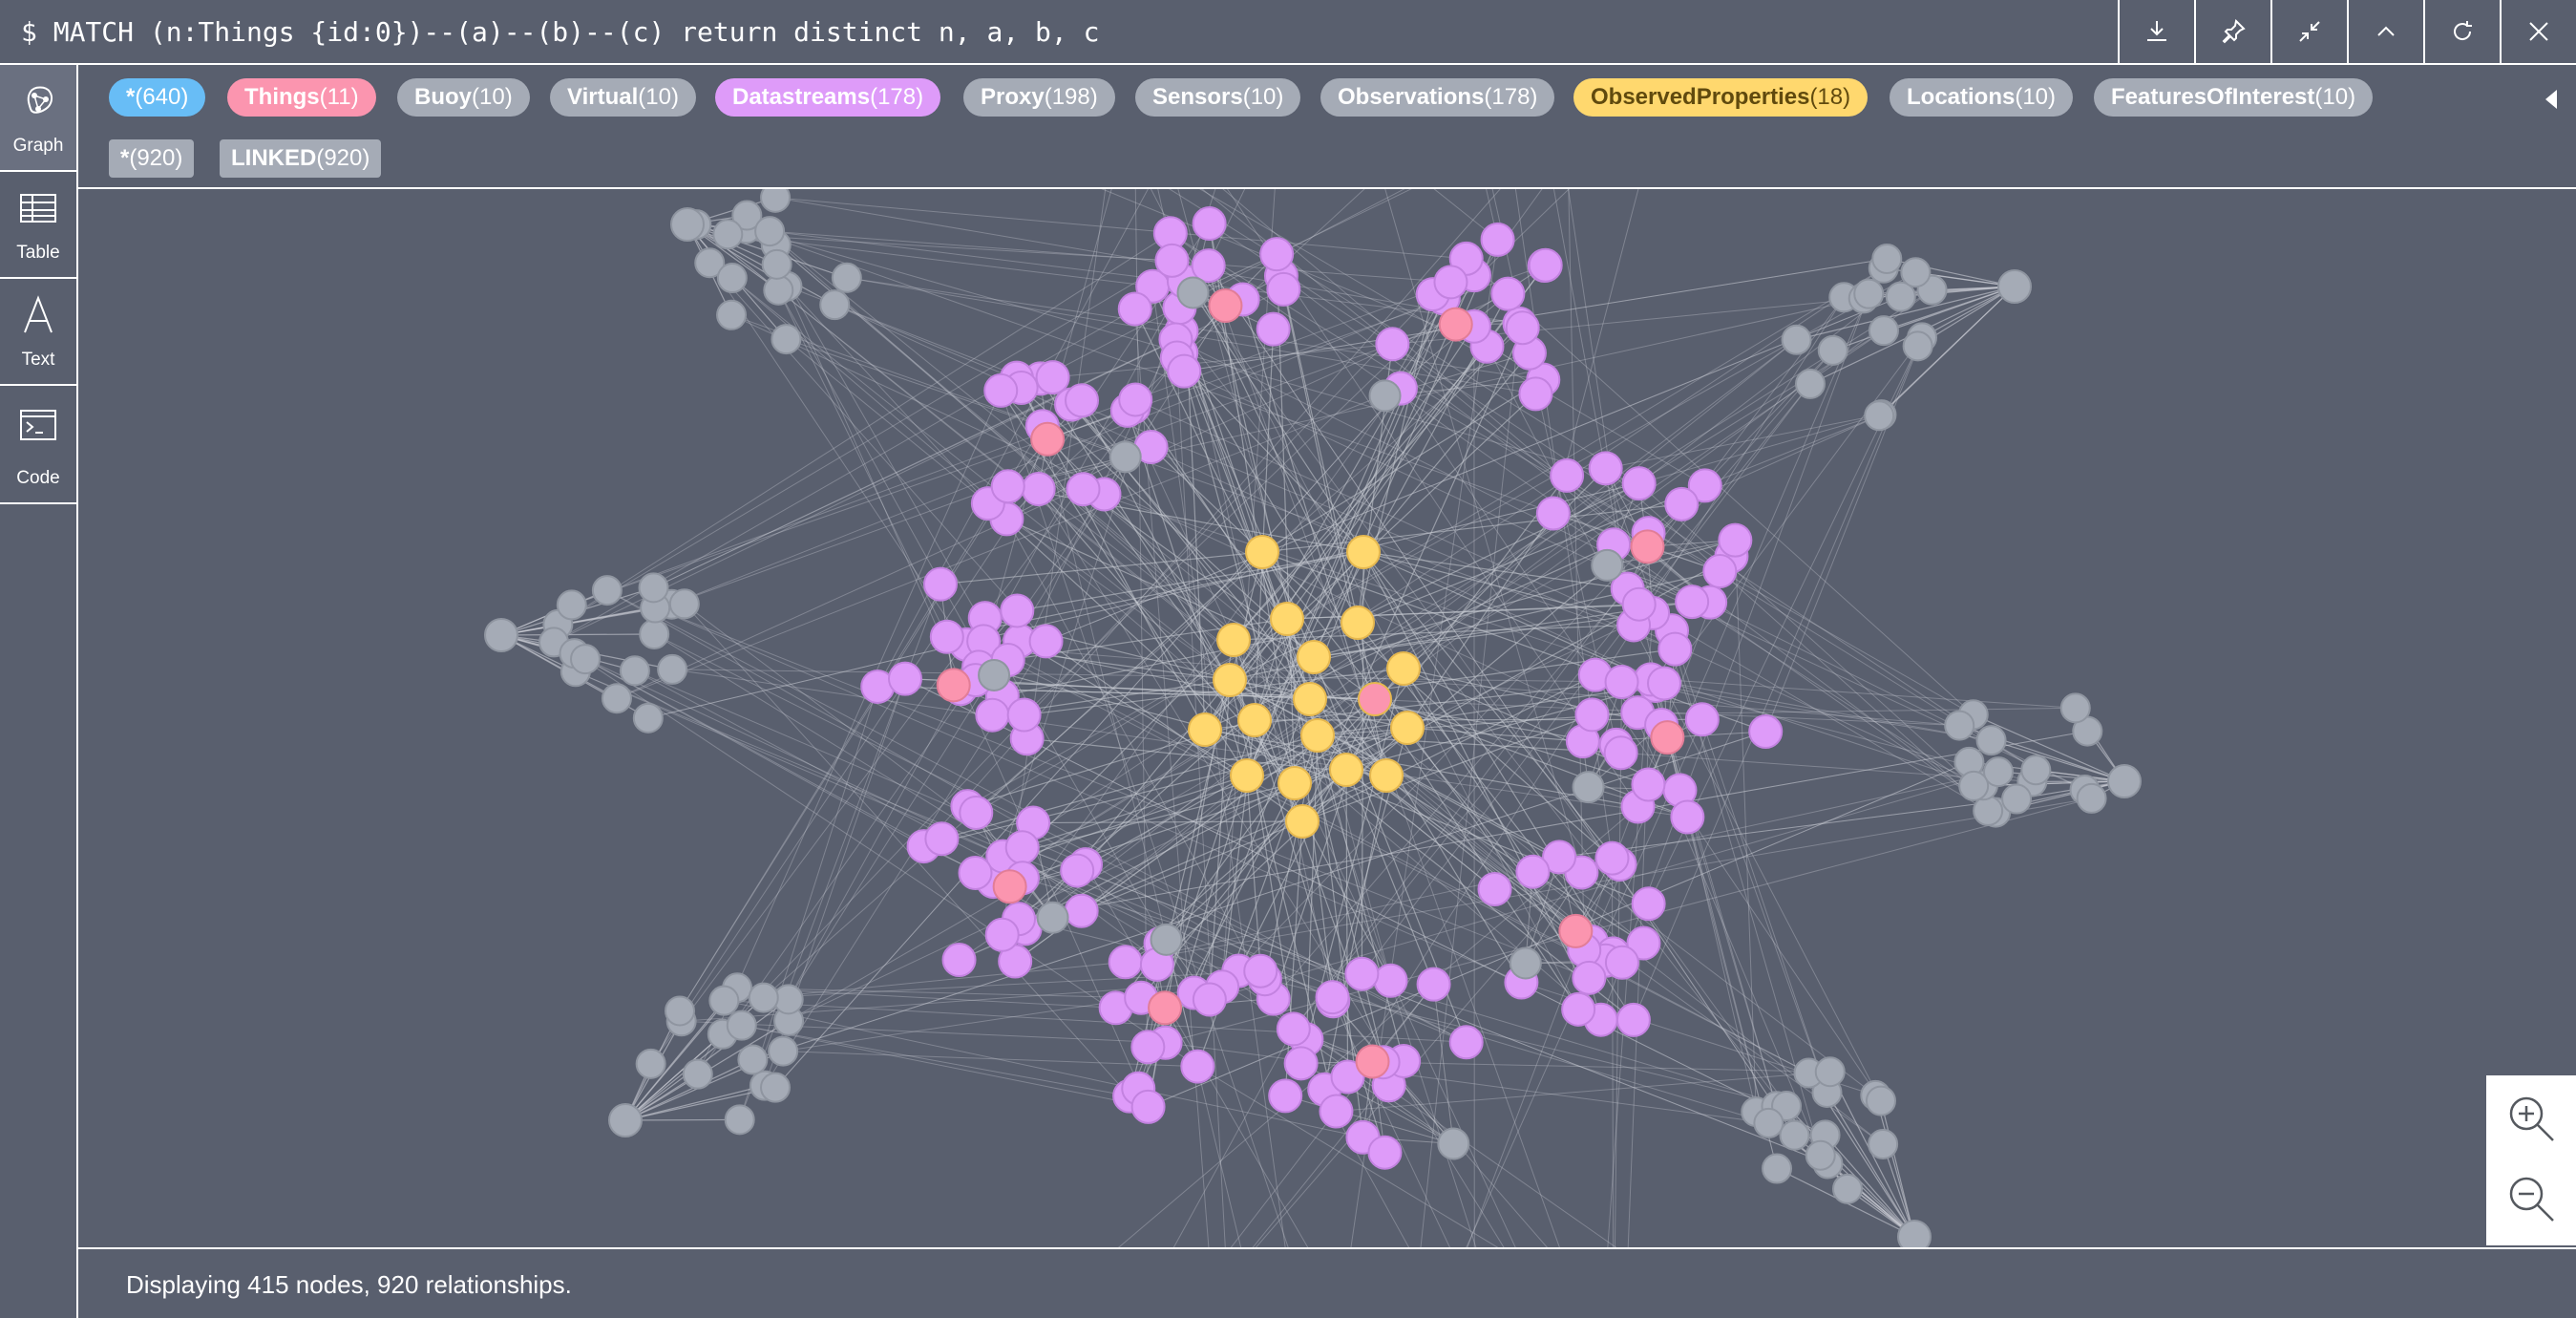 Image resolution: width=2576 pixels, height=1318 pixels. I want to click on legend-label-pill: Observations(178), so click(1437, 97).